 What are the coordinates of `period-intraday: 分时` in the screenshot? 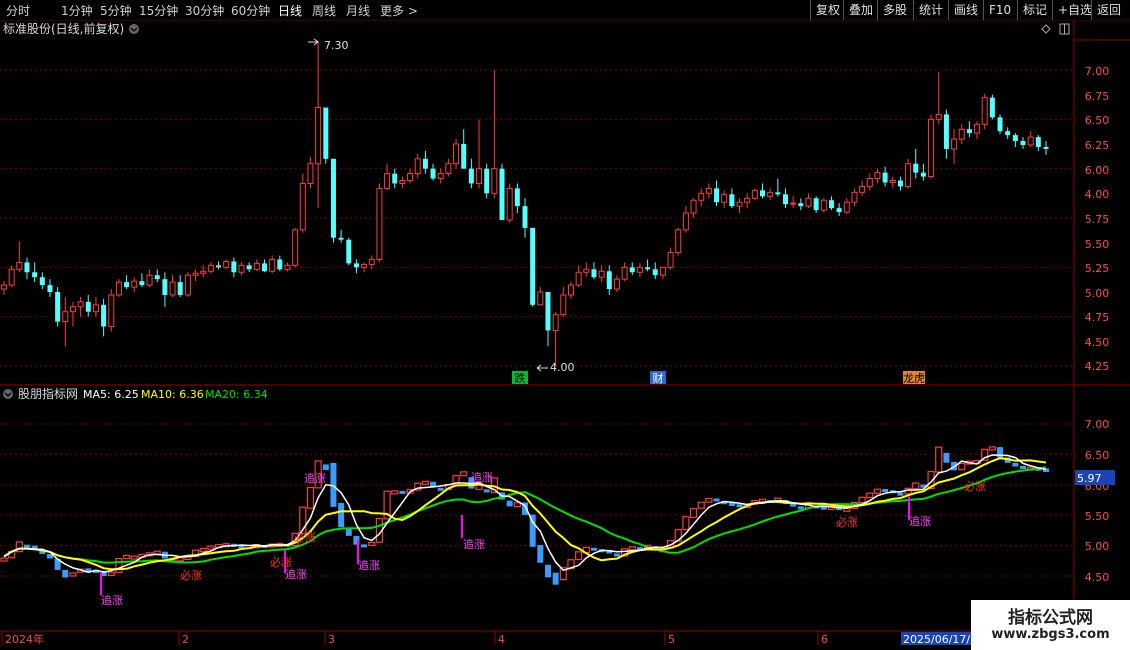 It's located at (18, 10).